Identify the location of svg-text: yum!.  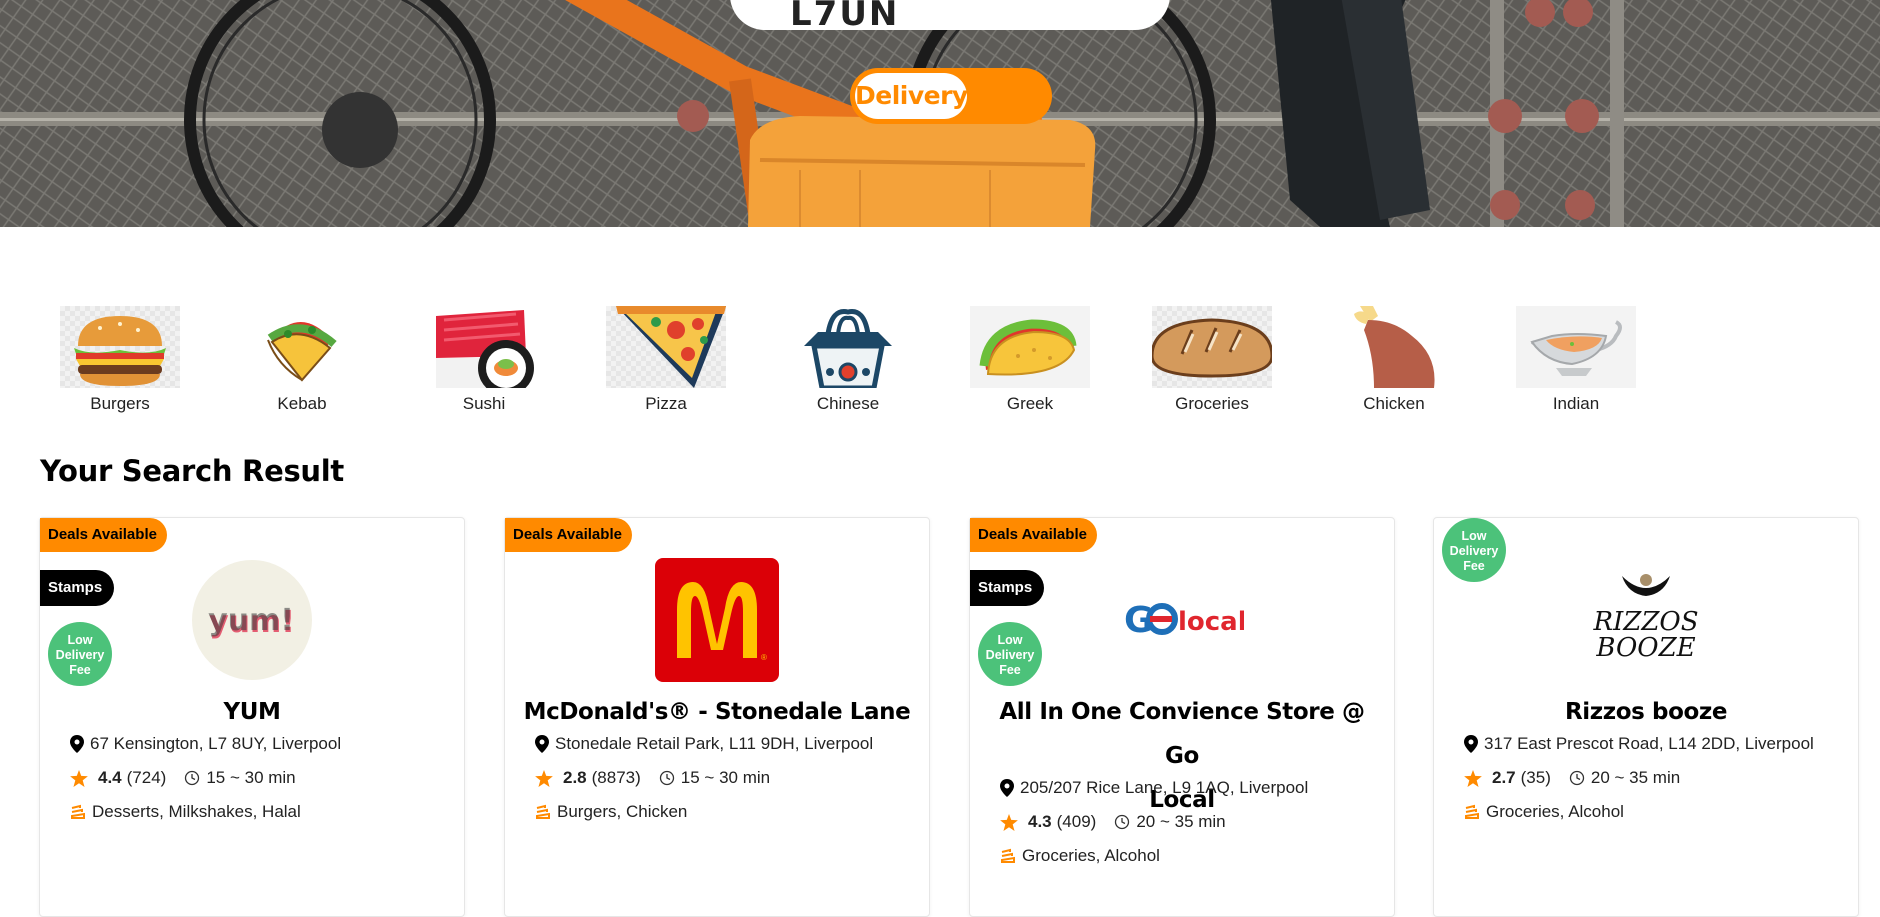
(251, 620).